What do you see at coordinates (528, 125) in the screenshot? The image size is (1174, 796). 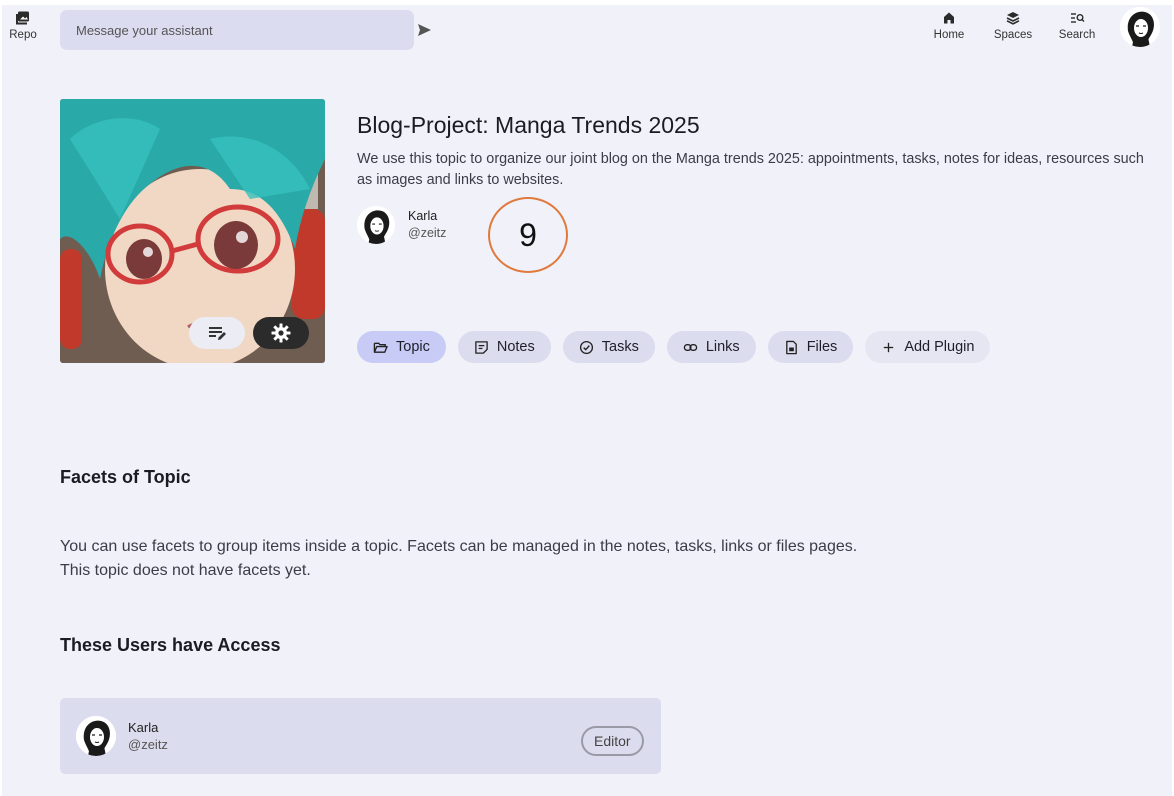 I see `topic-title: Blog-Project: Manga Trends 2025` at bounding box center [528, 125].